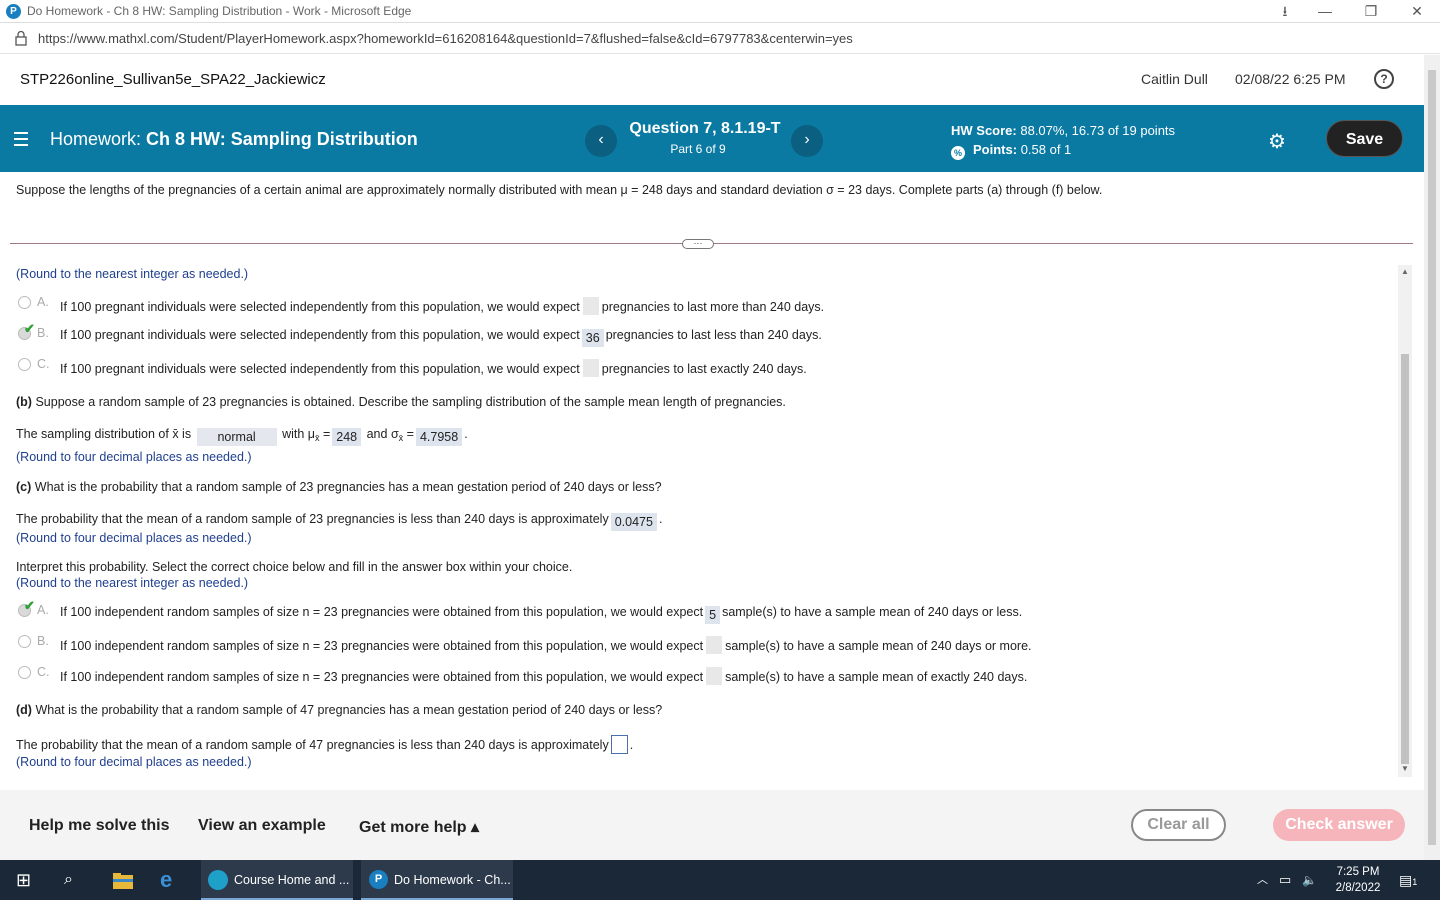 The image size is (1440, 902). I want to click on course-name: STP226online_Sullivan5e_SPA22_Jackiewicz, so click(173, 79).